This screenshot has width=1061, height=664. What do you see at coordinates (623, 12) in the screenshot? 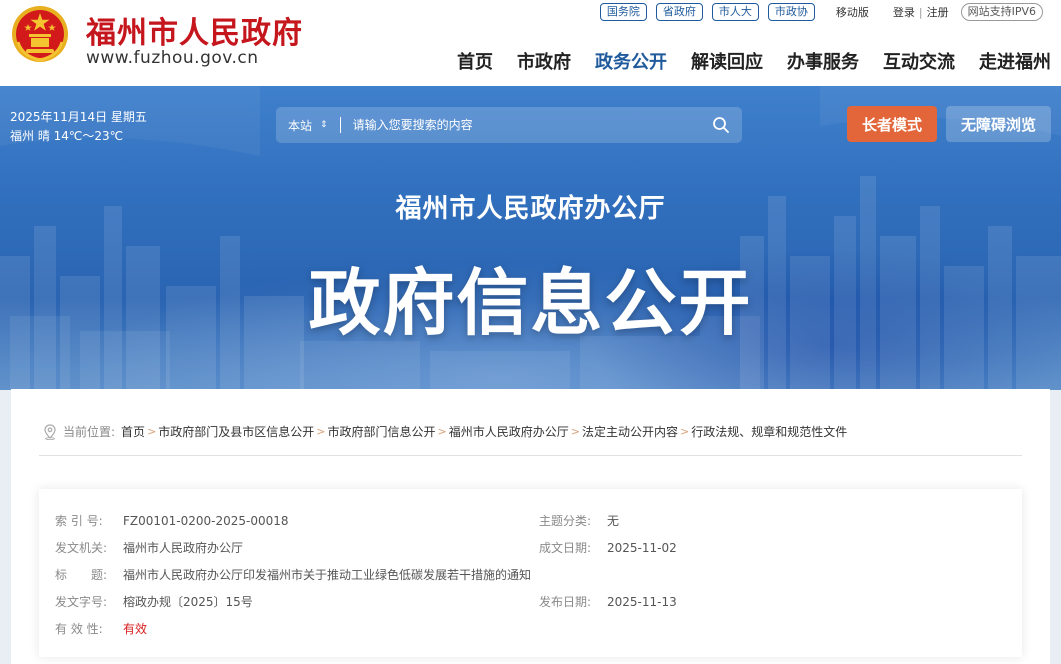
I see `link-state-council: 国务院` at bounding box center [623, 12].